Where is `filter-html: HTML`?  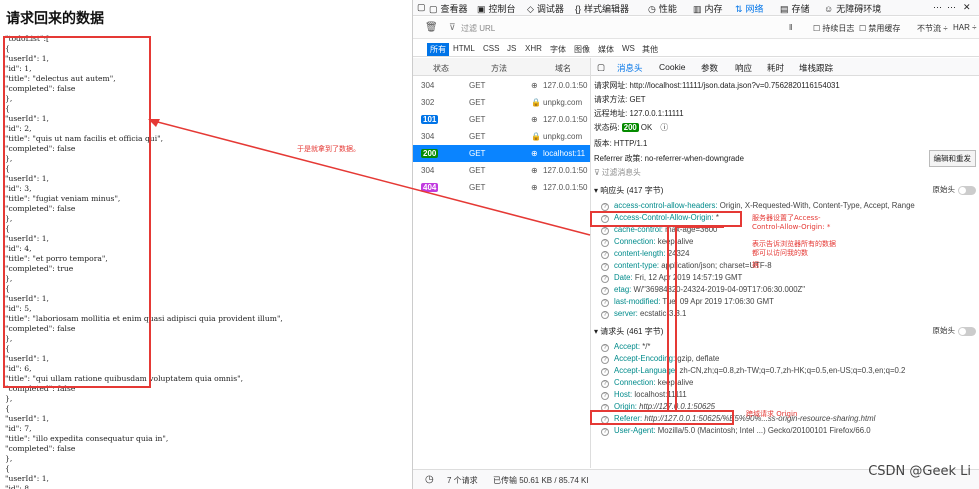 filter-html: HTML is located at coordinates (464, 48).